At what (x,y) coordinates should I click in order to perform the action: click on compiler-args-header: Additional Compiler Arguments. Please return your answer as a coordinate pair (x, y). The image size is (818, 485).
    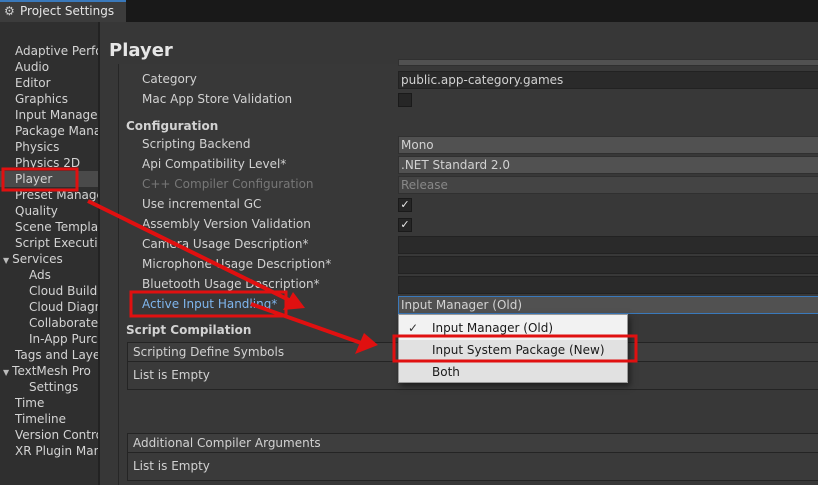
    Looking at the image, I should click on (472, 443).